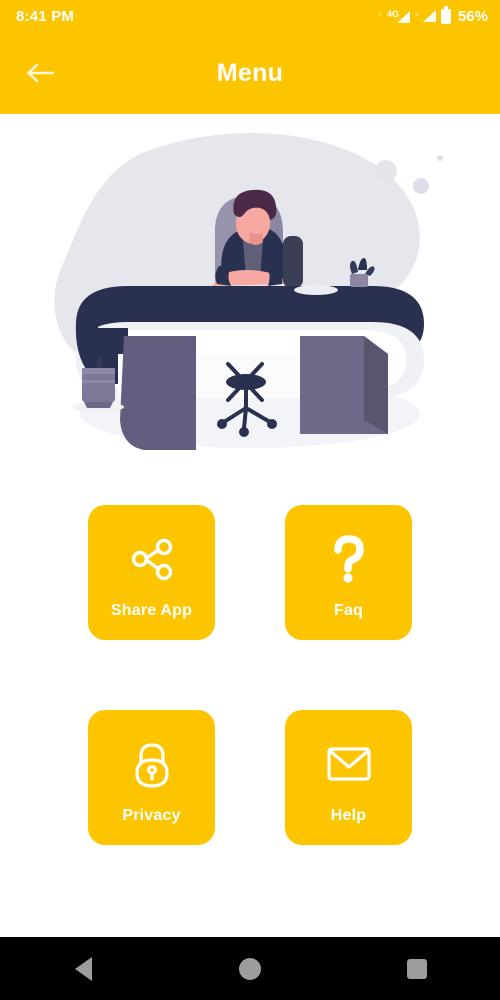  What do you see at coordinates (472, 16) in the screenshot?
I see `battery-percent-label: 56%` at bounding box center [472, 16].